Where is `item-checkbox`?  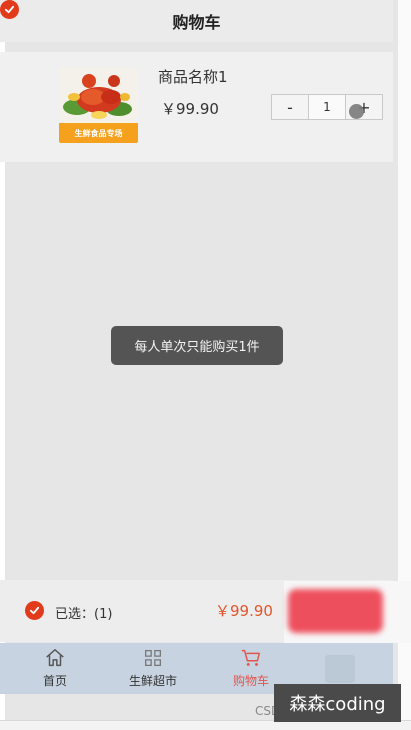 item-checkbox is located at coordinates (9, 9).